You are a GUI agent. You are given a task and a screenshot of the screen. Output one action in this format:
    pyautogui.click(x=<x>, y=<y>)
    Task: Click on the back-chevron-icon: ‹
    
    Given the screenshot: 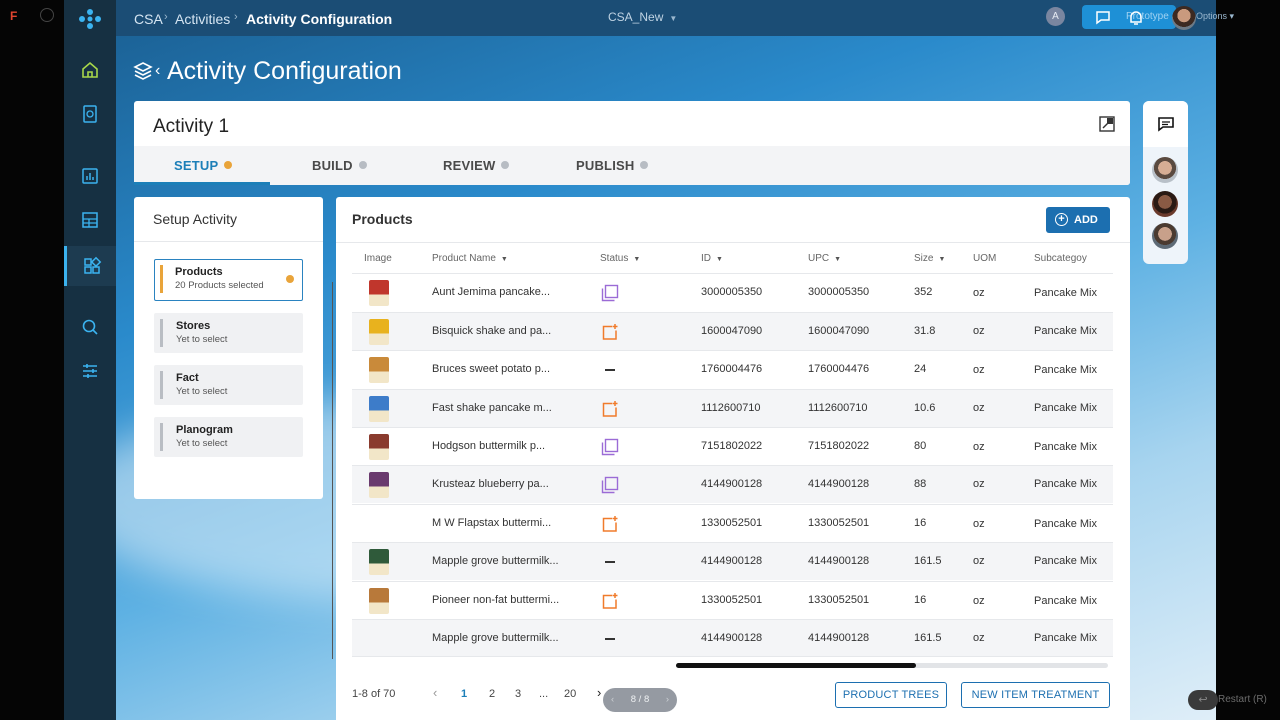 What is the action you would take?
    pyautogui.click(x=157, y=71)
    